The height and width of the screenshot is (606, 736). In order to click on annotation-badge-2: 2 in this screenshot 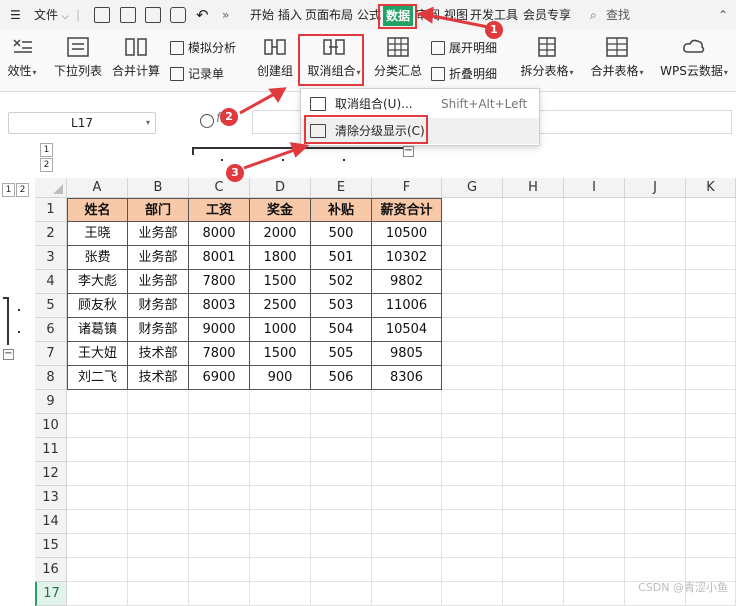, I will do `click(229, 117)`.